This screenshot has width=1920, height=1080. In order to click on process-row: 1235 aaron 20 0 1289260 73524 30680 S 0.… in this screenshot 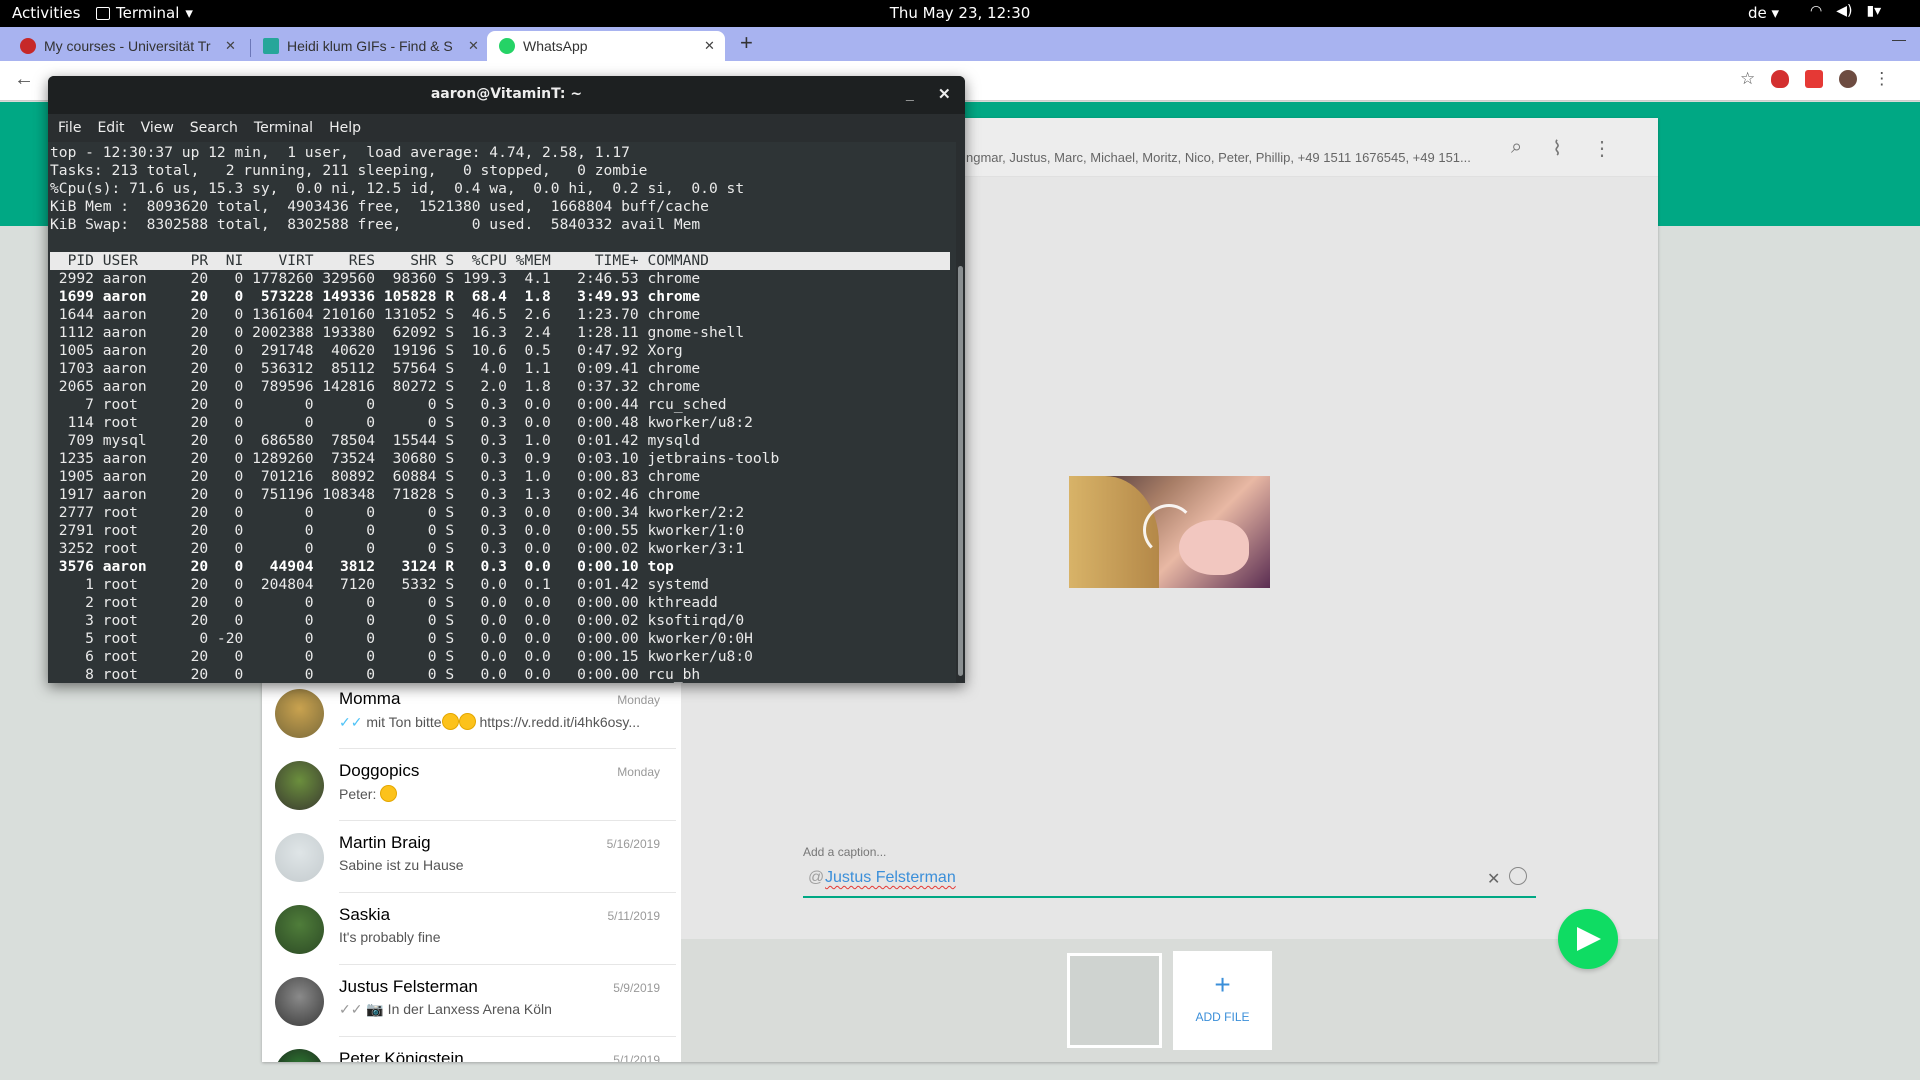, I will do `click(415, 458)`.